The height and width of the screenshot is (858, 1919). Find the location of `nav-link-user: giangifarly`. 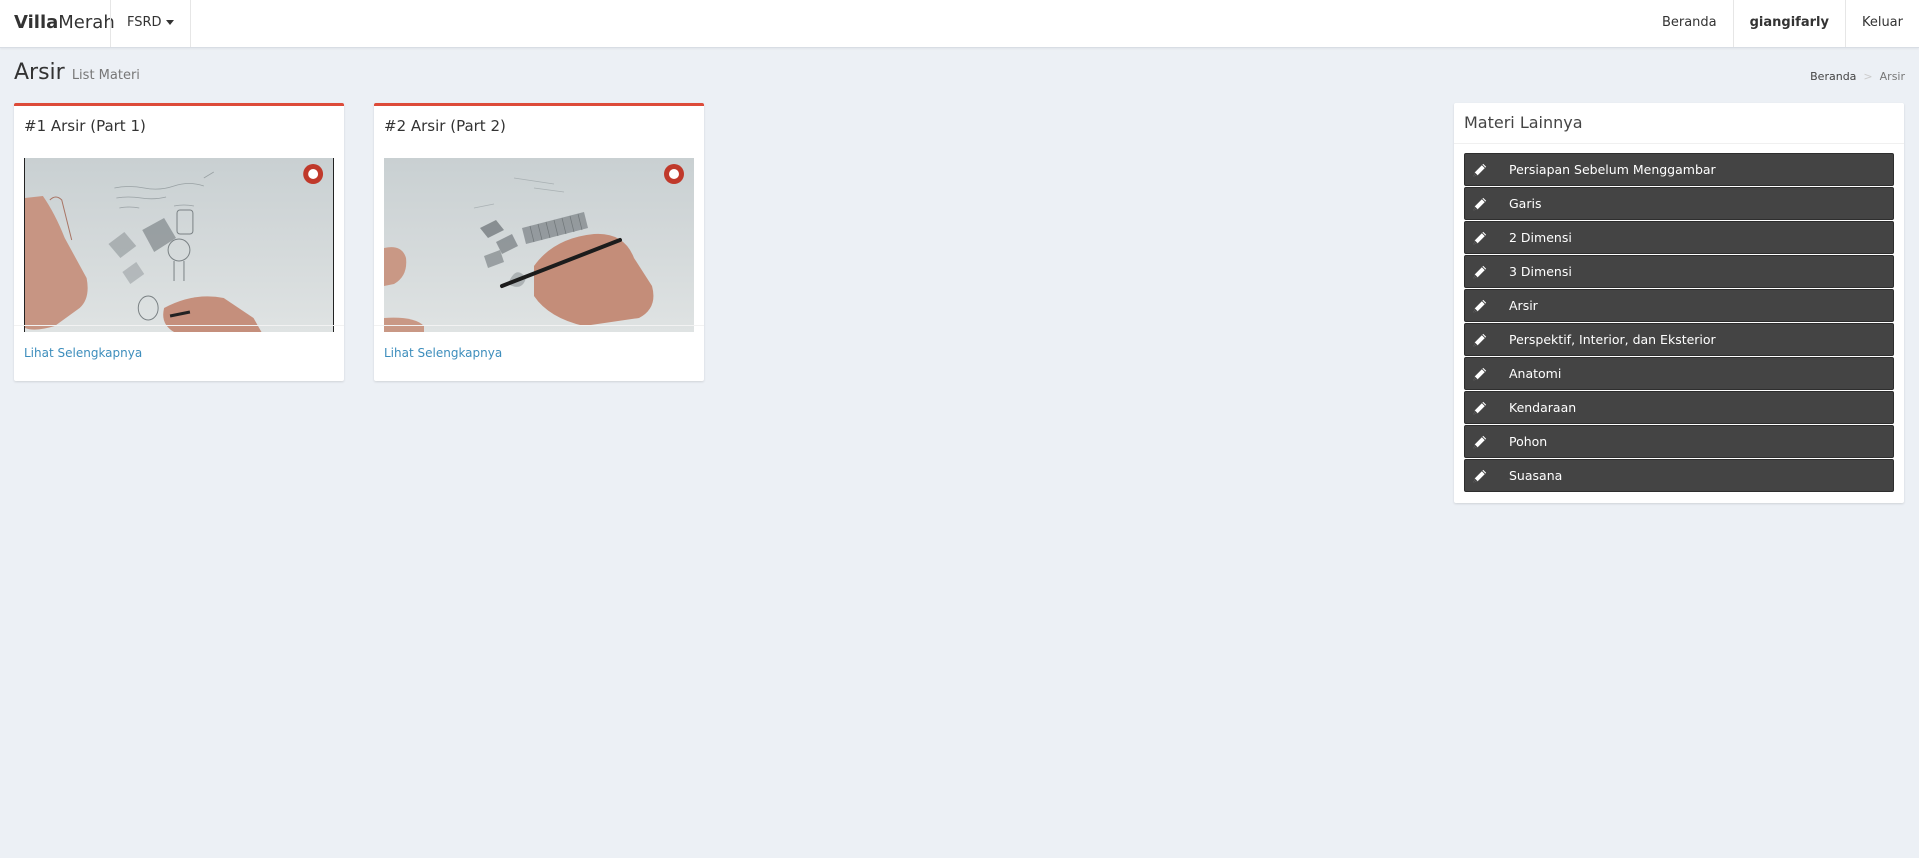

nav-link-user: giangifarly is located at coordinates (1789, 23).